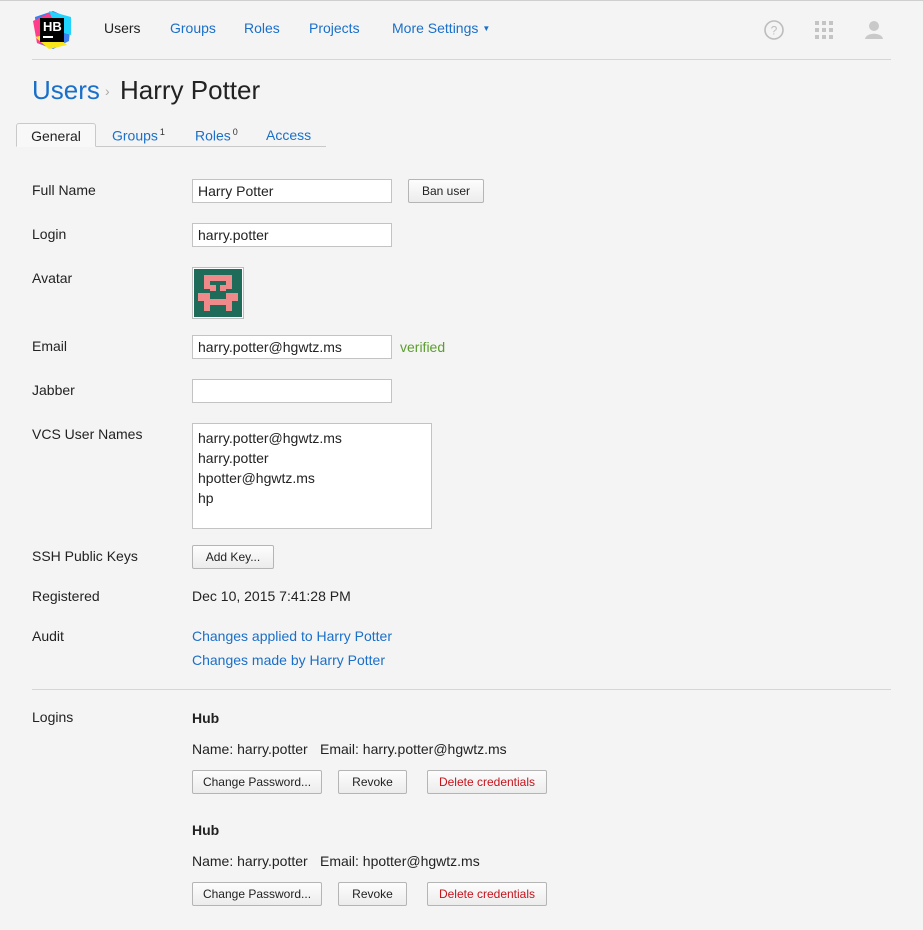 Image resolution: width=923 pixels, height=930 pixels. I want to click on tab-roles: Roles 0, so click(216, 135).